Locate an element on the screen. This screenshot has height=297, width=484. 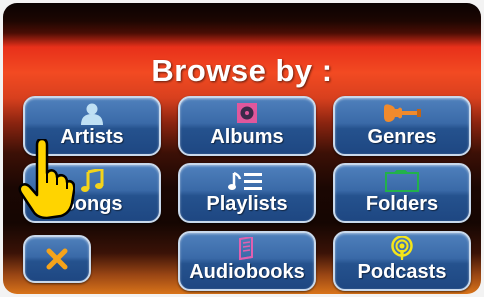
playlist-icon is located at coordinates (247, 181).